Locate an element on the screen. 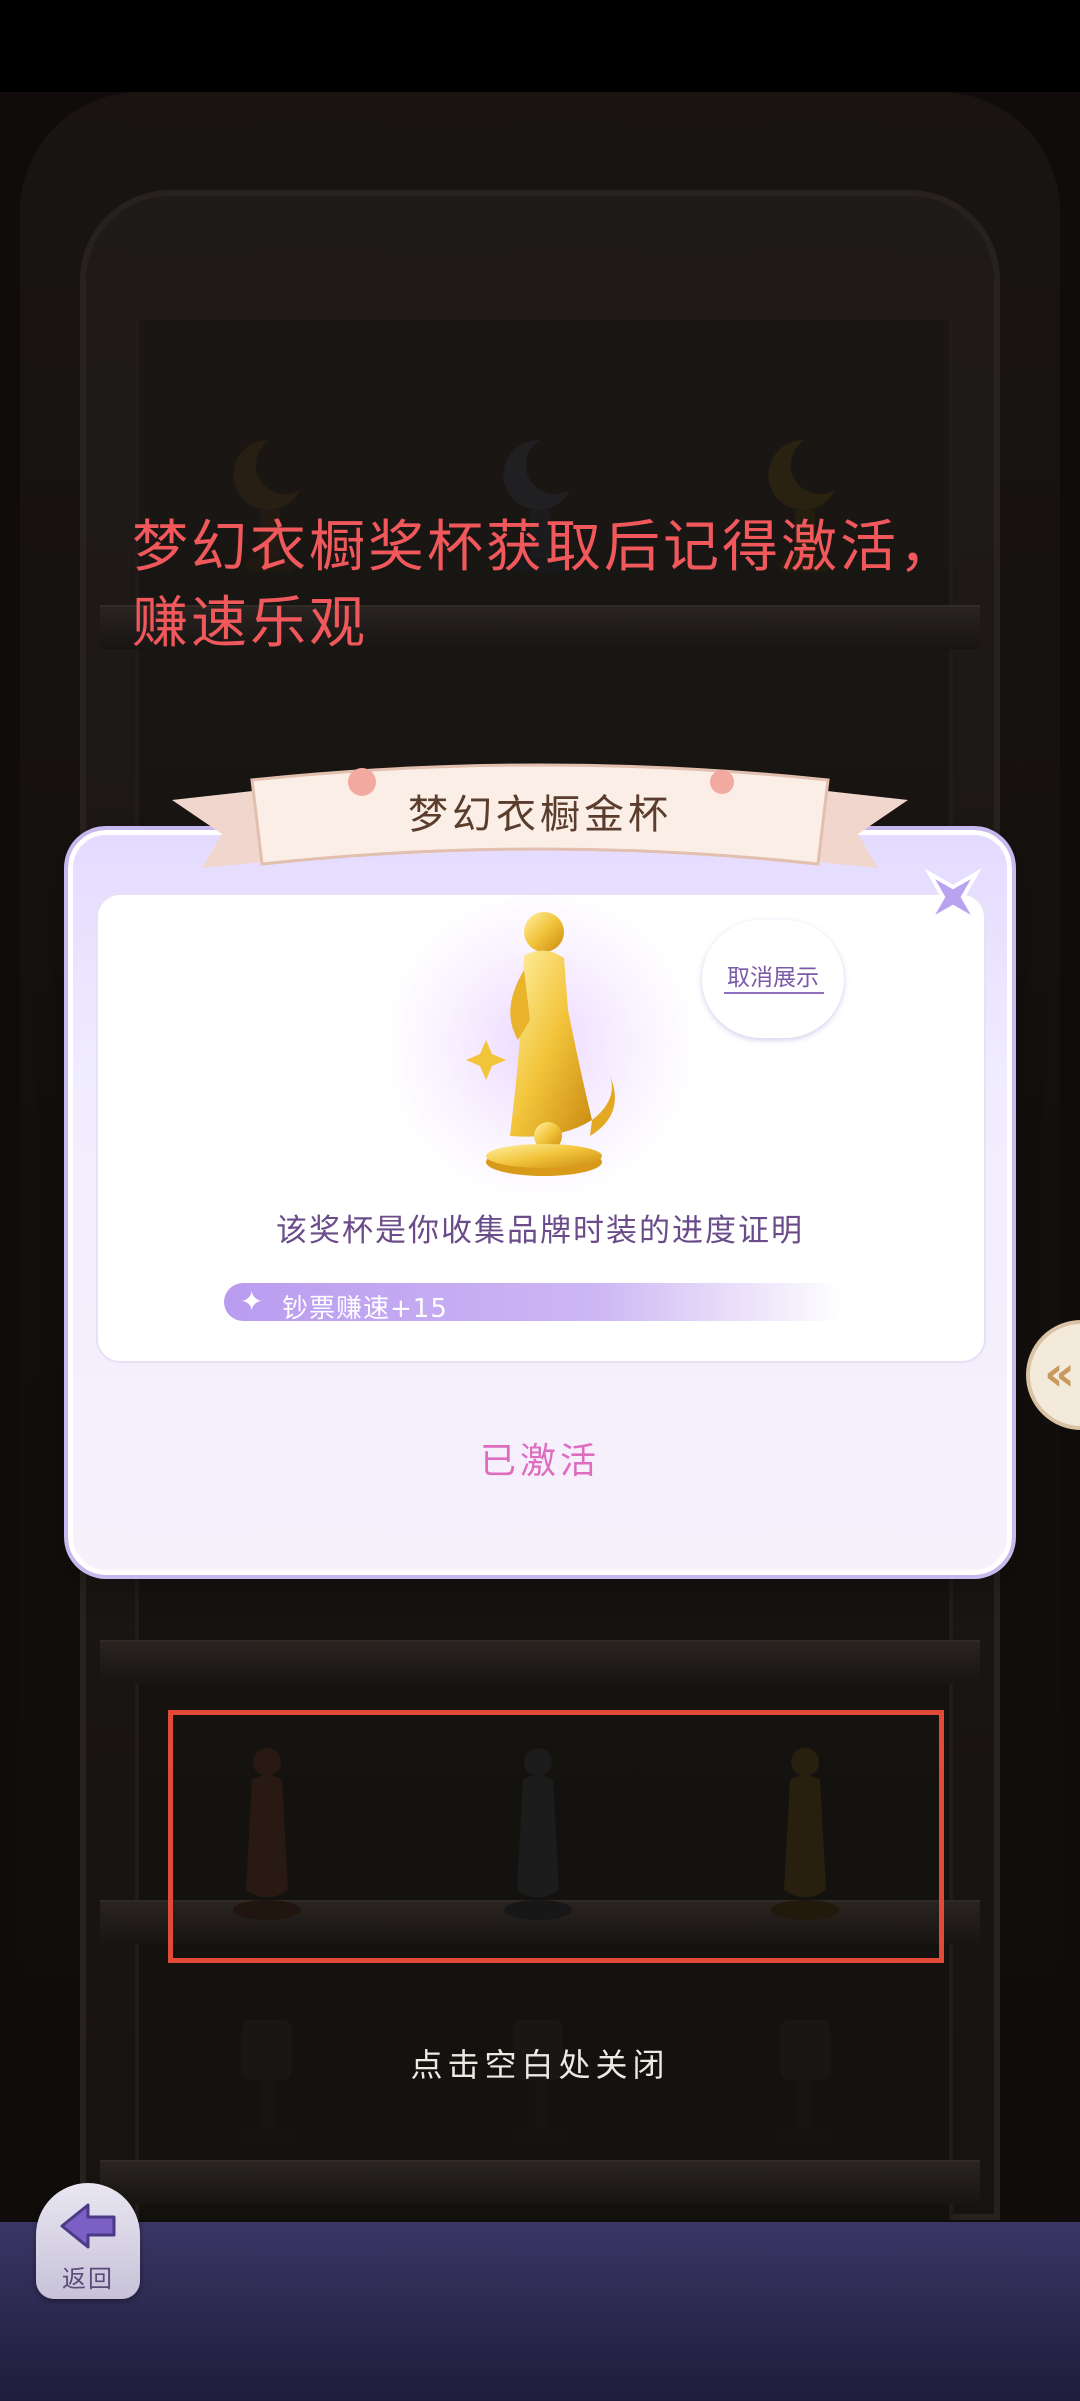  activated-status: 已激活 is located at coordinates (539, 1461).